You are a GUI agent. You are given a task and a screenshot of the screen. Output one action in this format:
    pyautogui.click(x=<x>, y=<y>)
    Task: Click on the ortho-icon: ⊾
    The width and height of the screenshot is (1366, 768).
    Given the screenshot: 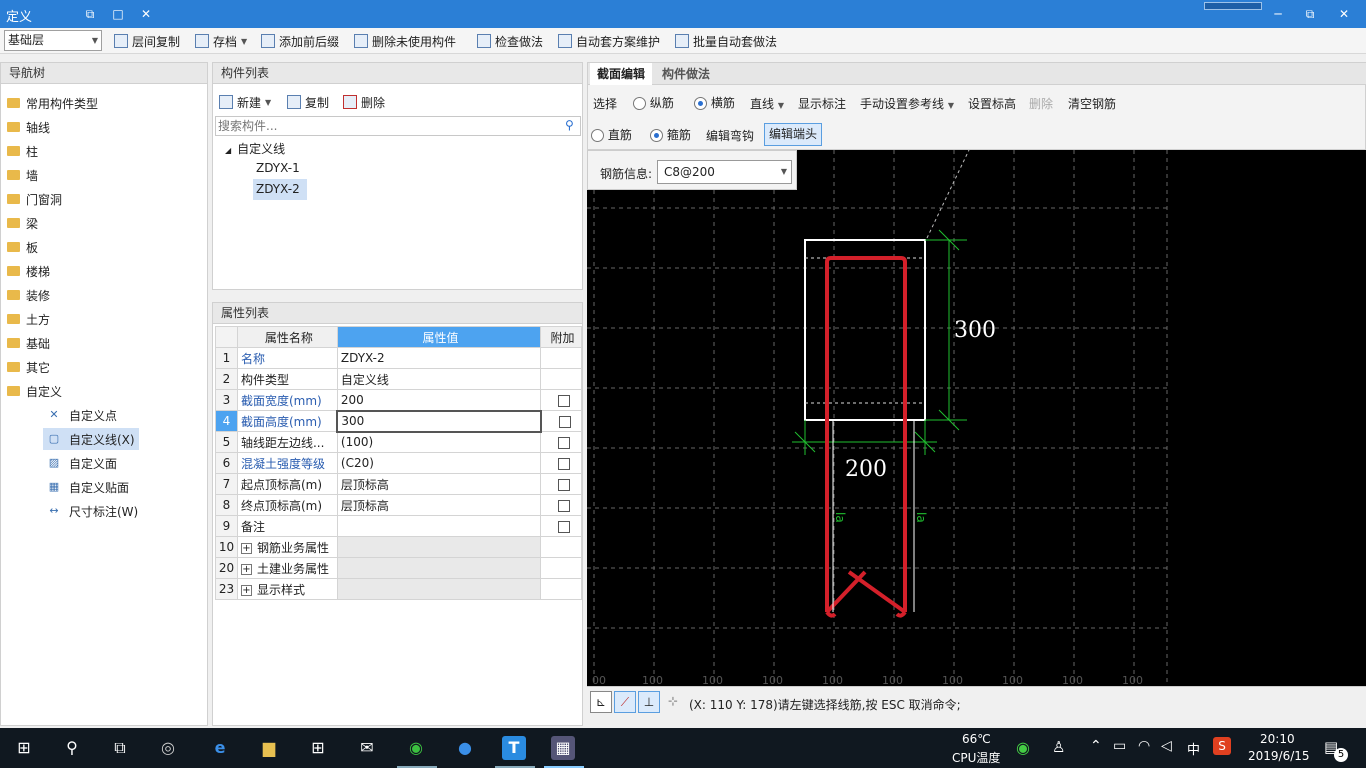 What is the action you would take?
    pyautogui.click(x=601, y=702)
    